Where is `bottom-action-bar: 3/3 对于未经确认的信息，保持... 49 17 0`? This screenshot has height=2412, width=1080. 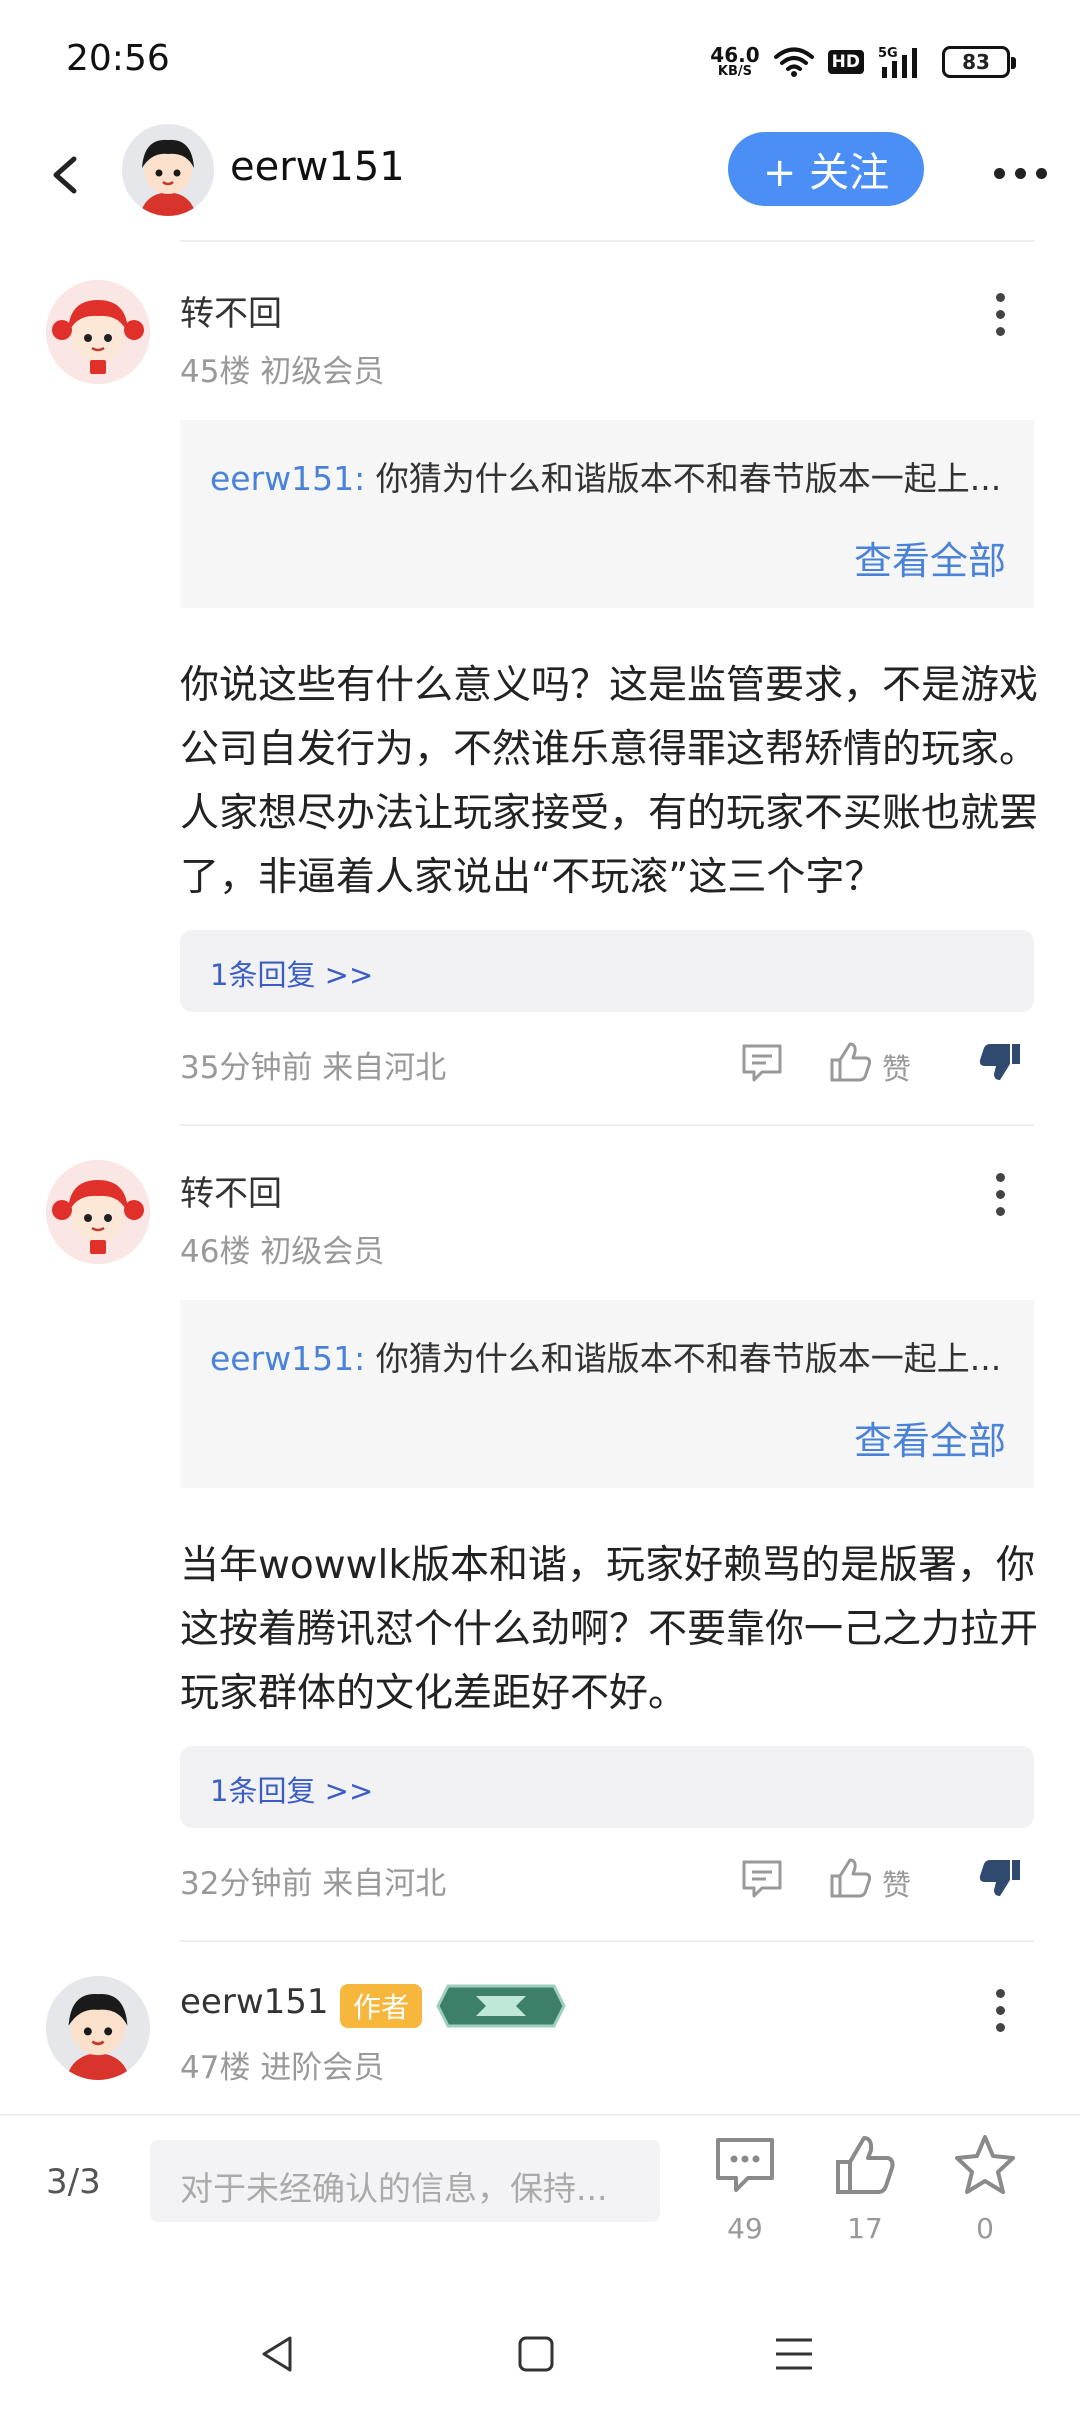
bottom-action-bar: 3/3 对于未经确认的信息，保持... 49 17 0 is located at coordinates (540, 2199).